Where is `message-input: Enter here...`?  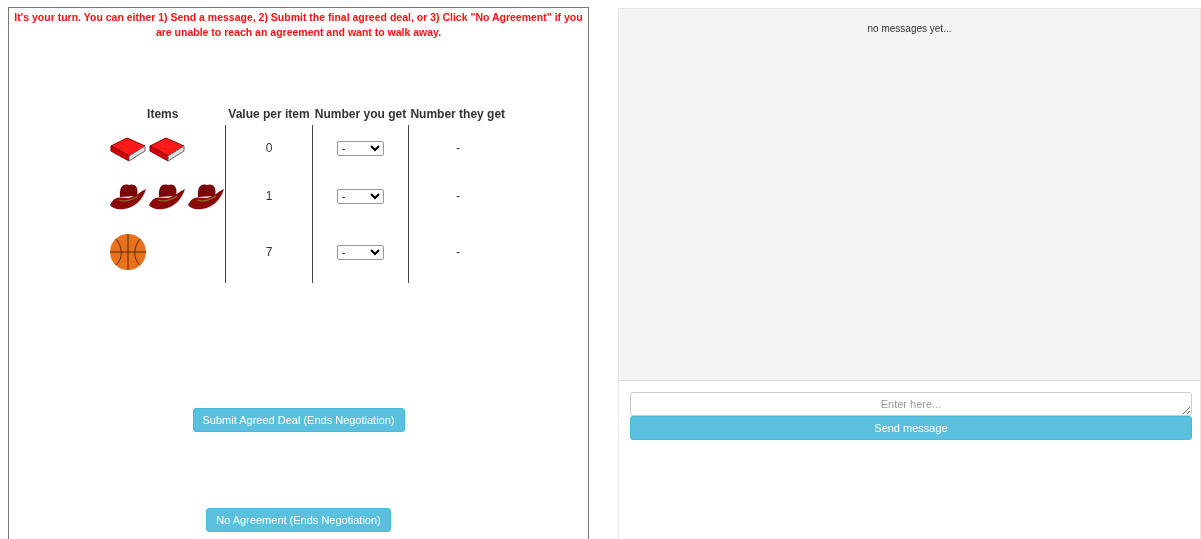 message-input: Enter here... is located at coordinates (911, 404).